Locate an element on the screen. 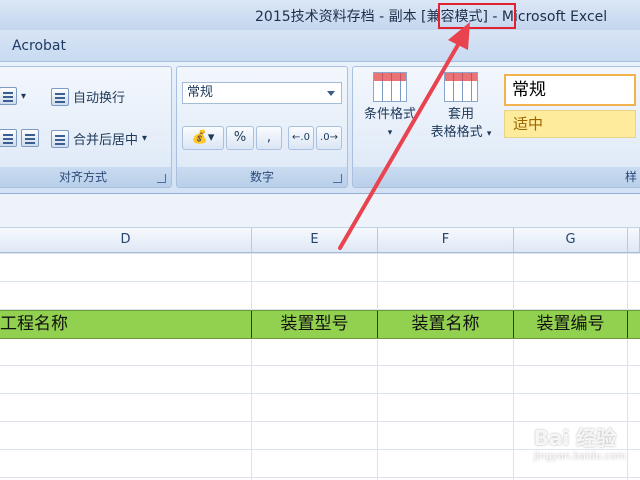  decrease-decimal-icon: .0→ is located at coordinates (329, 137).